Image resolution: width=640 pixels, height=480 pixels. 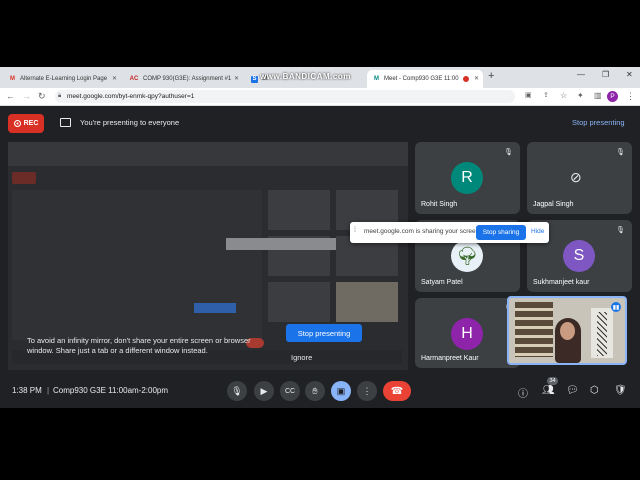 I want to click on bandicam-watermark: www.BANDICAM.com, so click(x=305, y=76).